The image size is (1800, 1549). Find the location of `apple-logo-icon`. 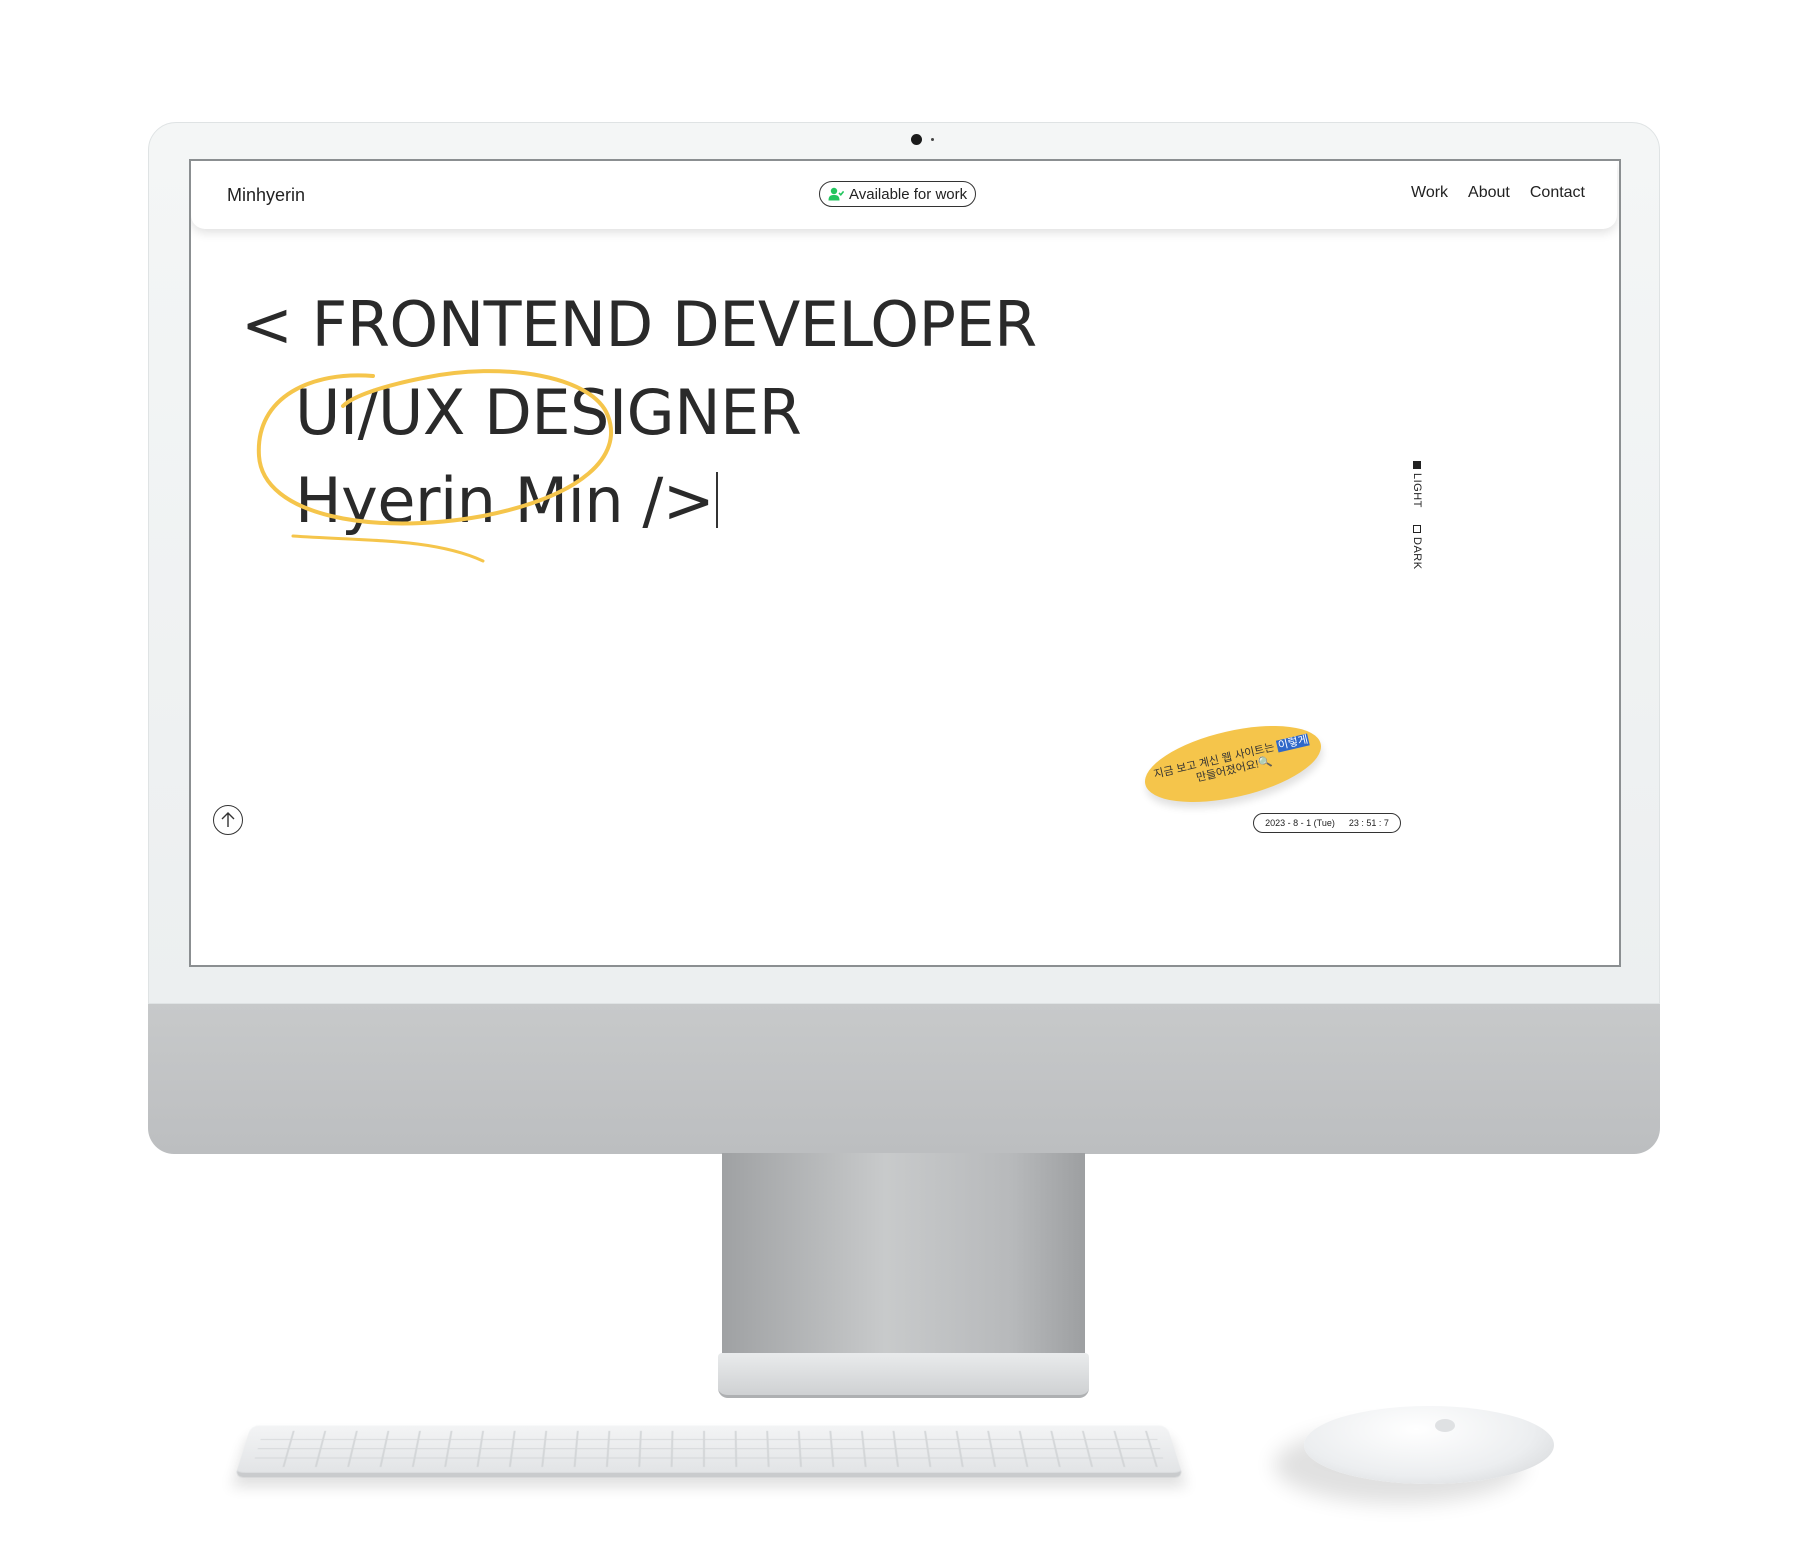

apple-logo-icon is located at coordinates (1445, 1425).